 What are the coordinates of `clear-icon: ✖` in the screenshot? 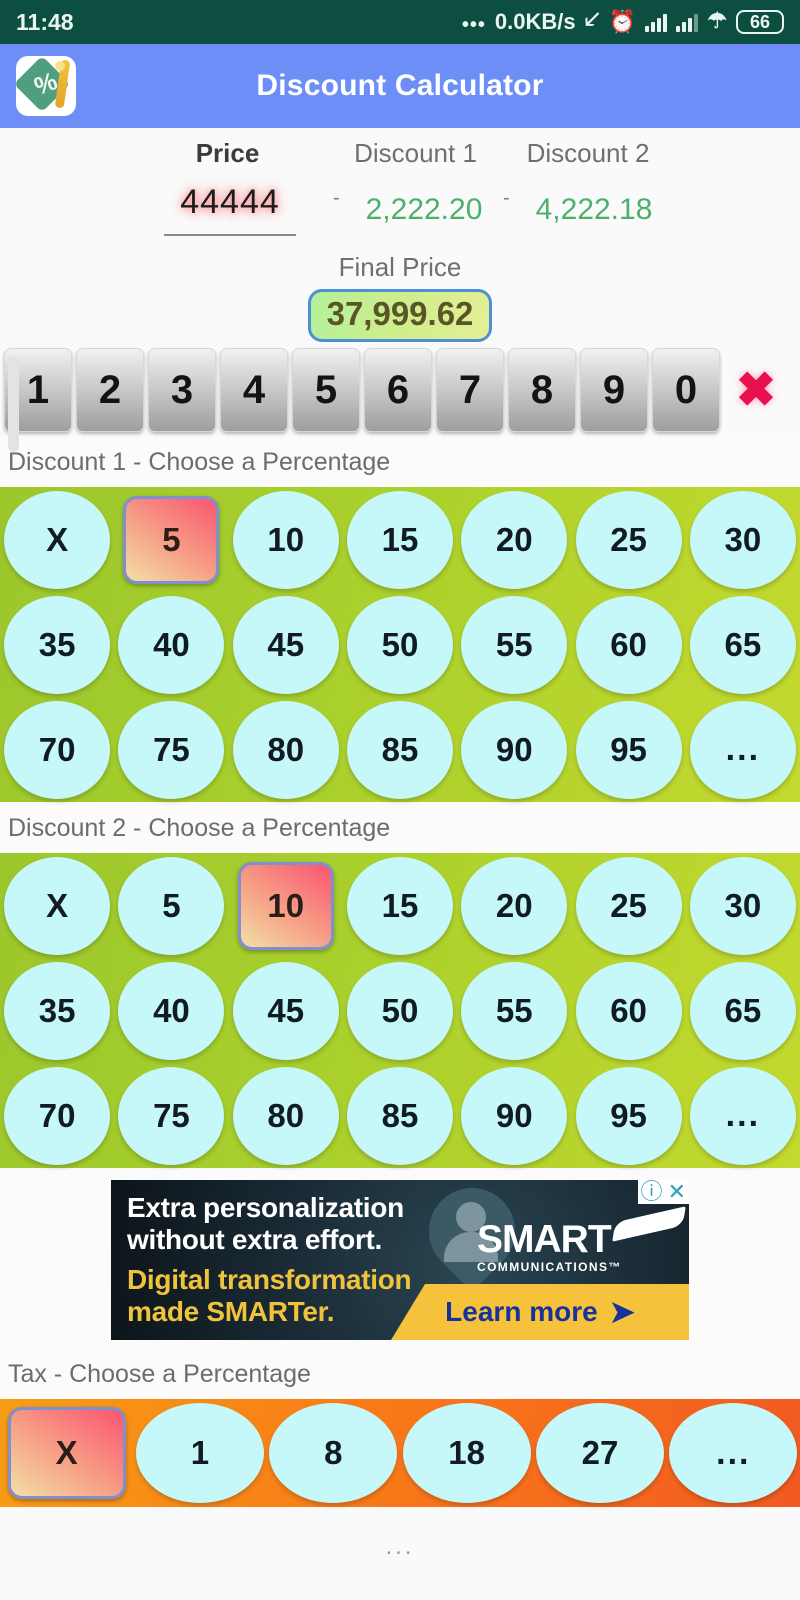 It's located at (756, 390).